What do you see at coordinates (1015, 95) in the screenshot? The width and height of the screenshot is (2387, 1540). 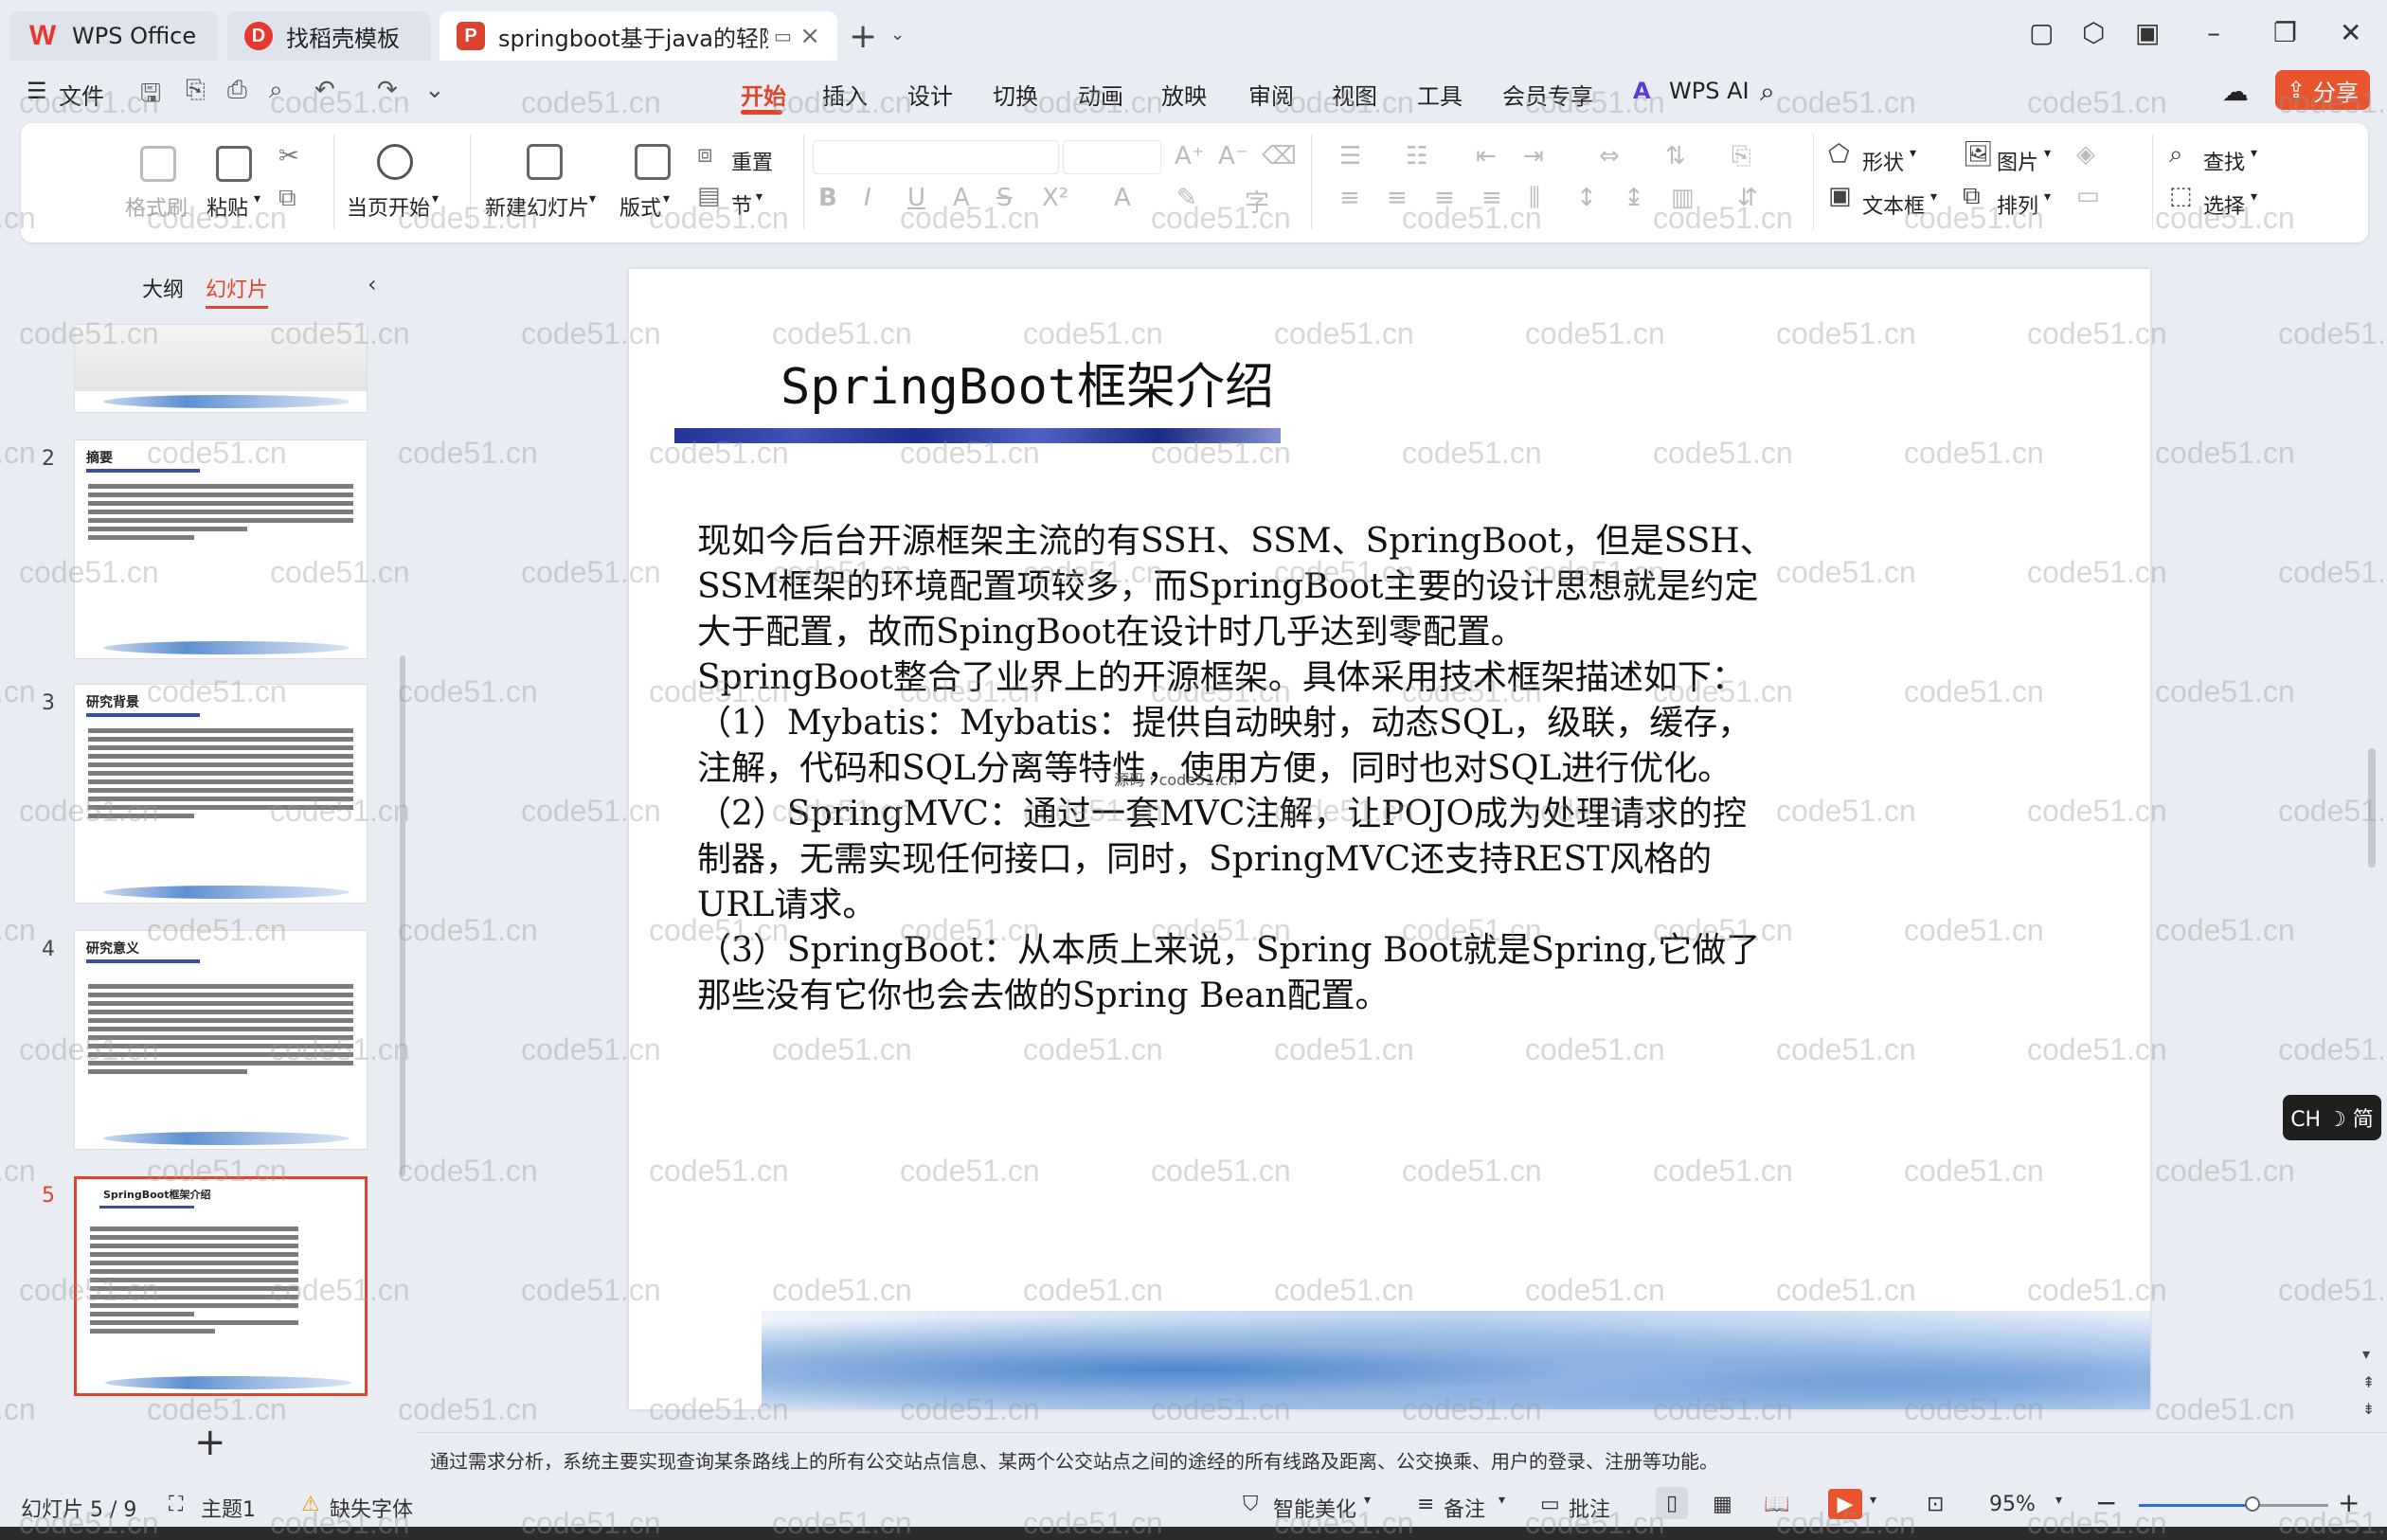 I see `menu-transition: 切换` at bounding box center [1015, 95].